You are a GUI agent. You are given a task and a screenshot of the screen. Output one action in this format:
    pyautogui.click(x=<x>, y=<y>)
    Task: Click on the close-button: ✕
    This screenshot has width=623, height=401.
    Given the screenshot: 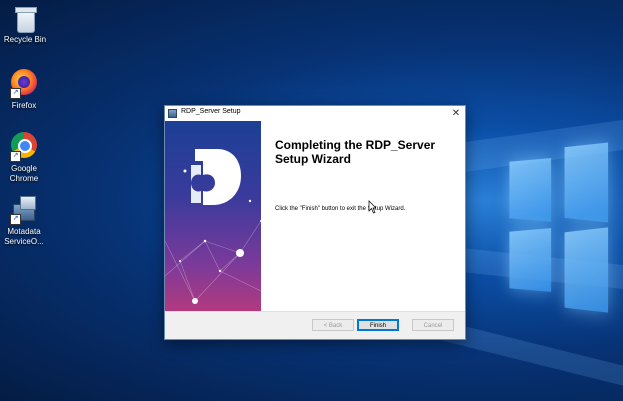 What is the action you would take?
    pyautogui.click(x=456, y=113)
    